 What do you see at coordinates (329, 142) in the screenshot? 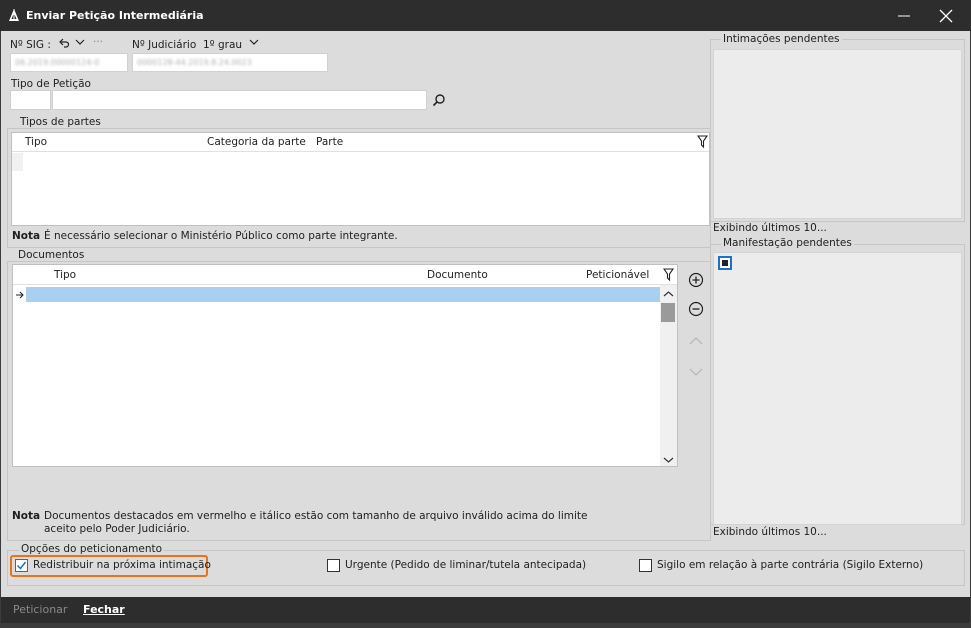
I see `col-parte: Parte` at bounding box center [329, 142].